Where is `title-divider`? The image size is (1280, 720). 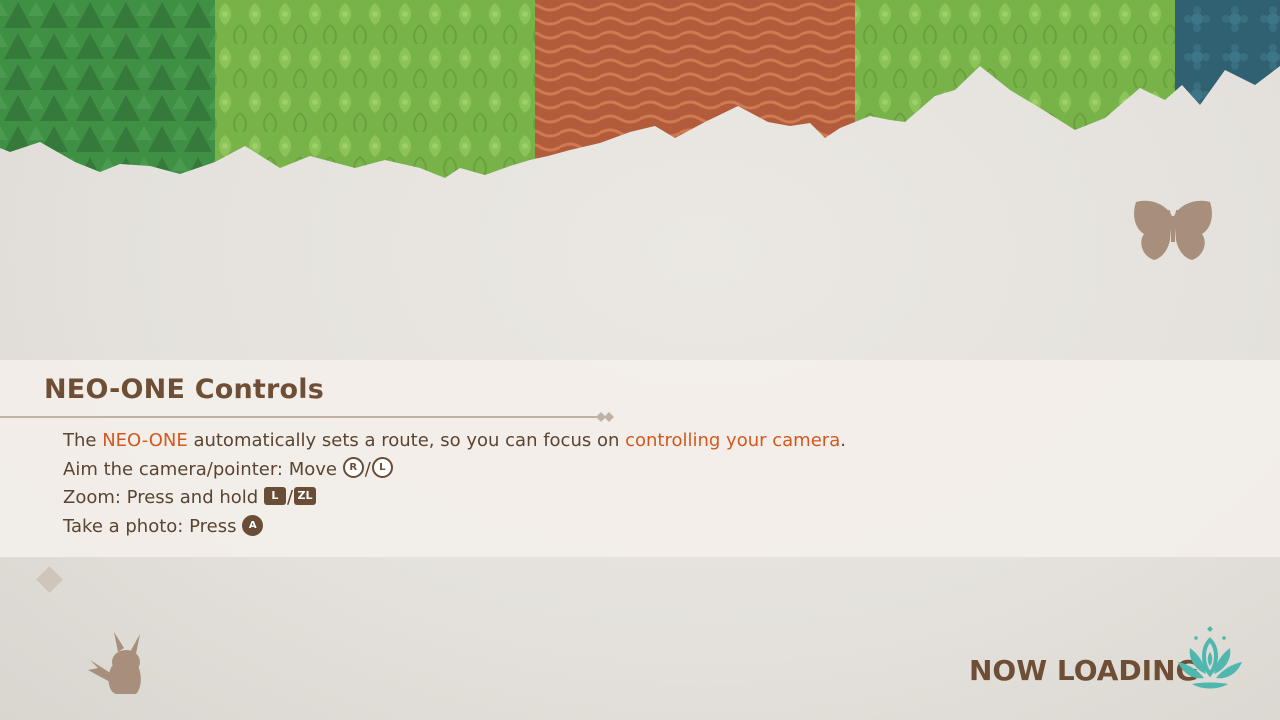 title-divider is located at coordinates (307, 417).